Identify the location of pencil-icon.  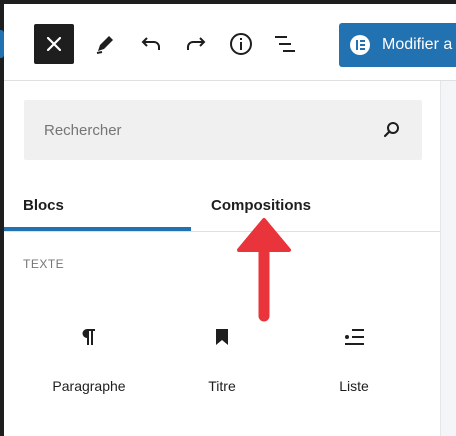
(104, 45).